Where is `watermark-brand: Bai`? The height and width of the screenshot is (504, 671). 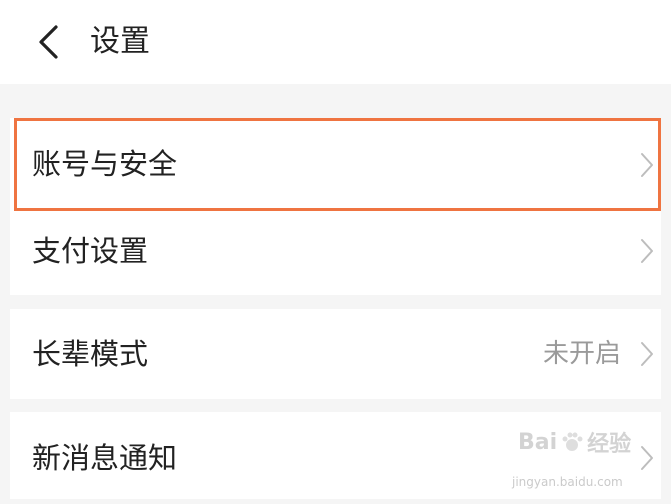 watermark-brand: Bai is located at coordinates (538, 442).